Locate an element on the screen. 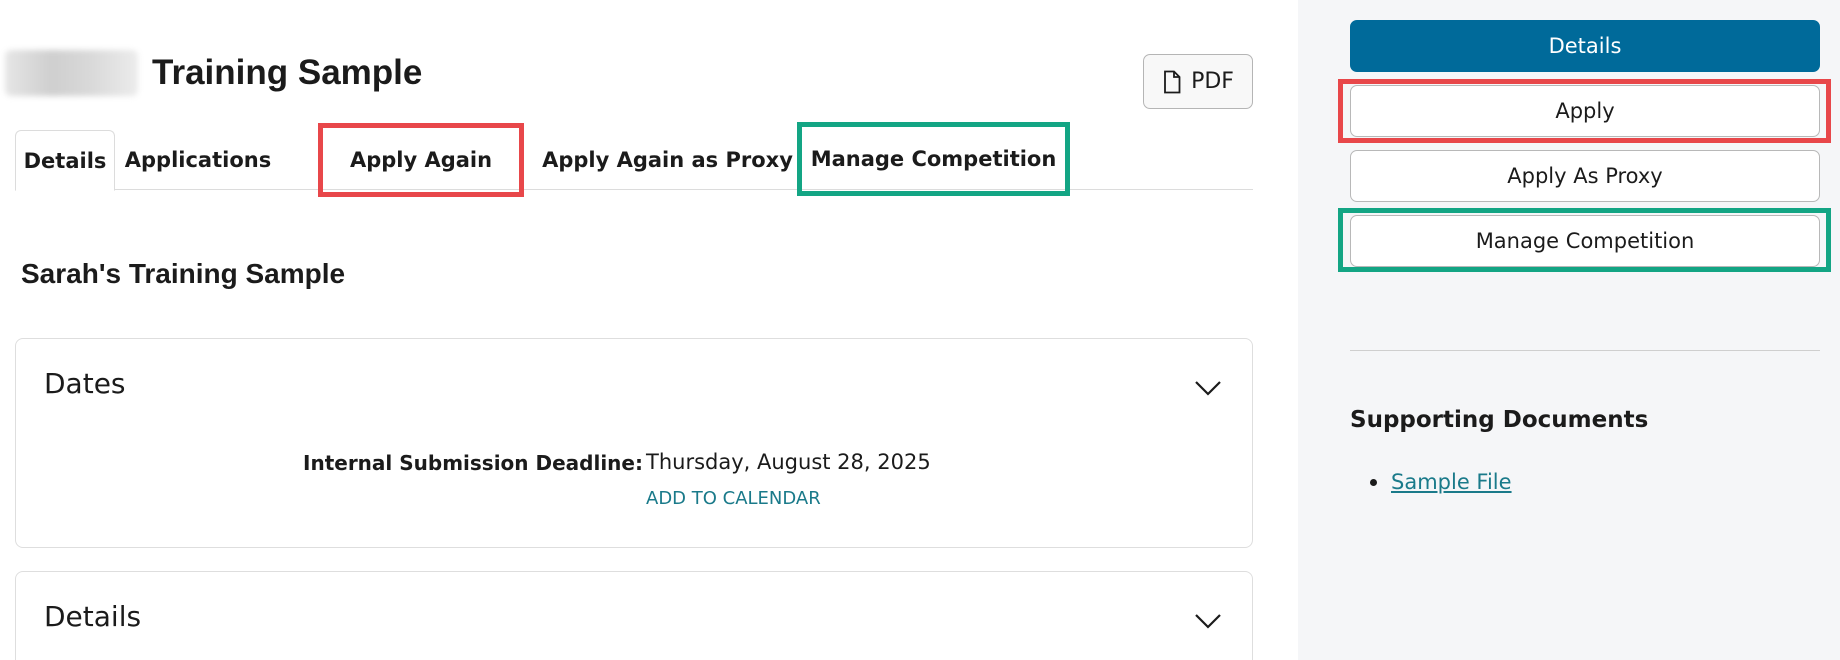  pdf-button: PDF is located at coordinates (1198, 81).